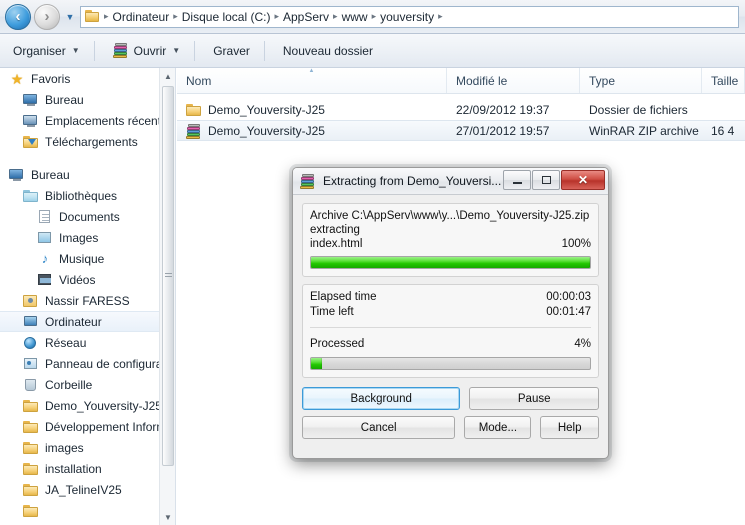 The height and width of the screenshot is (525, 745). I want to click on sidebar-item-favoris: ★ Favoris, so click(87, 78).